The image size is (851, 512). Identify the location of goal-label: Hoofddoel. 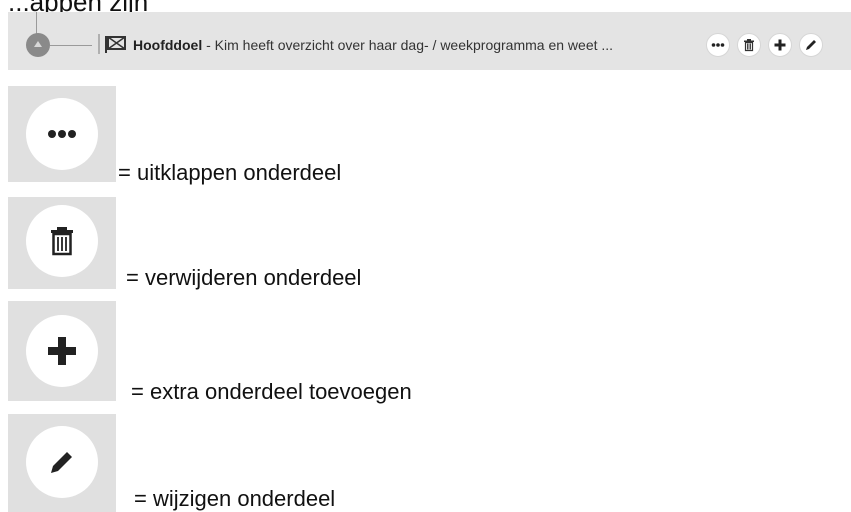
(168, 45).